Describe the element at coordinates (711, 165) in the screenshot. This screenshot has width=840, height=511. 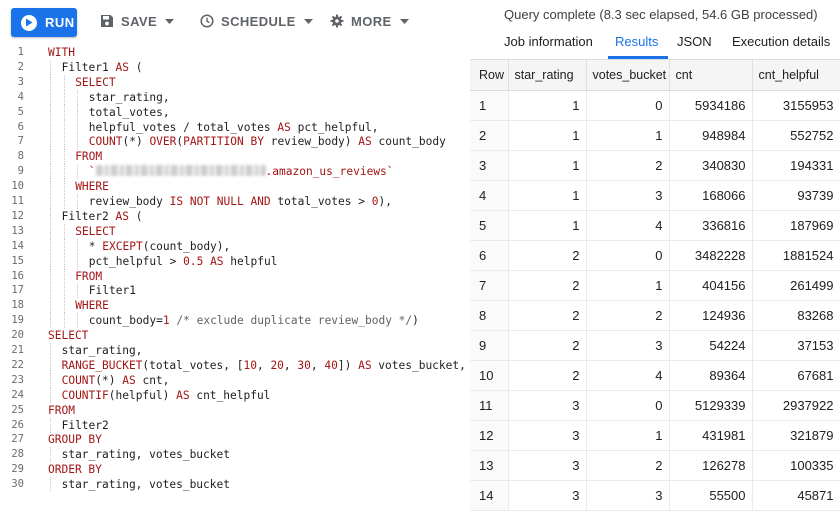
I see `cnt-cell: 340830` at that location.